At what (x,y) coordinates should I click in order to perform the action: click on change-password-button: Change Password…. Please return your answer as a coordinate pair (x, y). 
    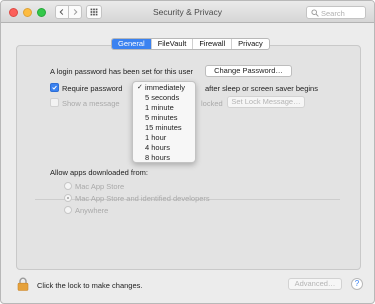
    Looking at the image, I should click on (248, 71).